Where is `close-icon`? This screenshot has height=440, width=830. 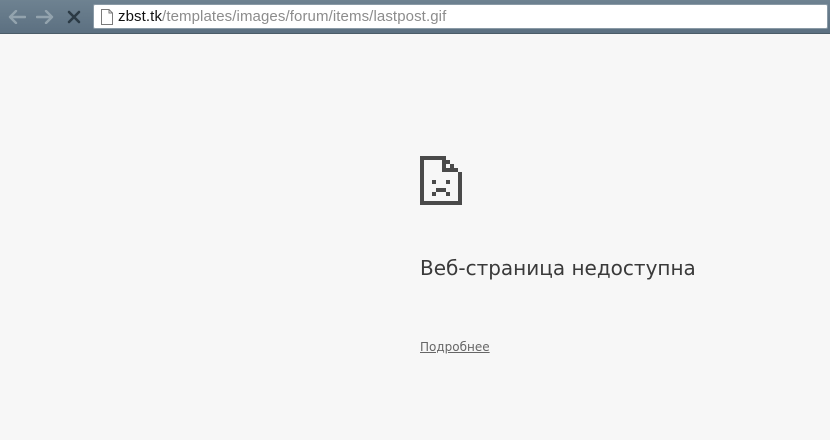 close-icon is located at coordinates (74, 17).